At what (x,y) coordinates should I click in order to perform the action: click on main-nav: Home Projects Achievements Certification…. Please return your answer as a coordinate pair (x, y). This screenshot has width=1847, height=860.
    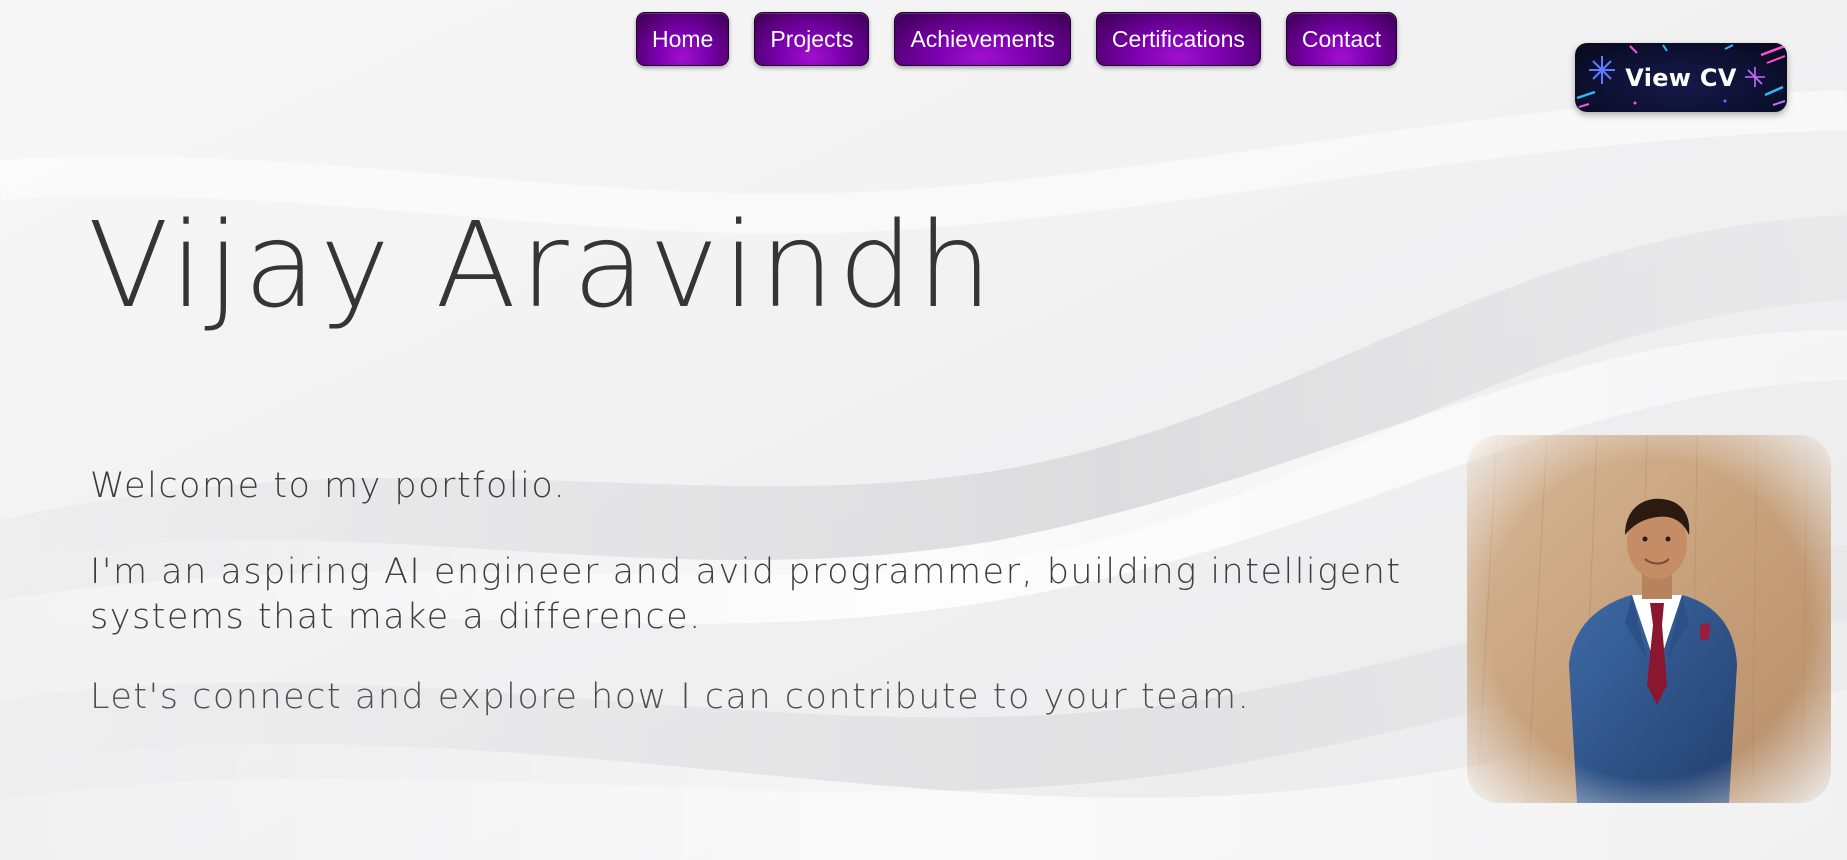
    Looking at the image, I should click on (1017, 39).